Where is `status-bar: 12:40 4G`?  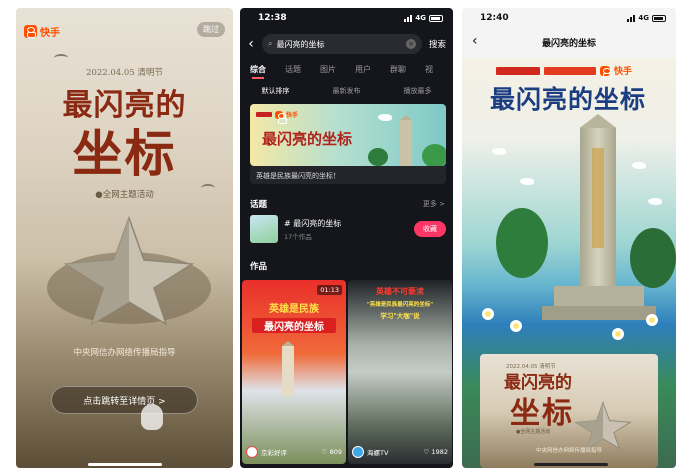 status-bar: 12:40 4G is located at coordinates (569, 18).